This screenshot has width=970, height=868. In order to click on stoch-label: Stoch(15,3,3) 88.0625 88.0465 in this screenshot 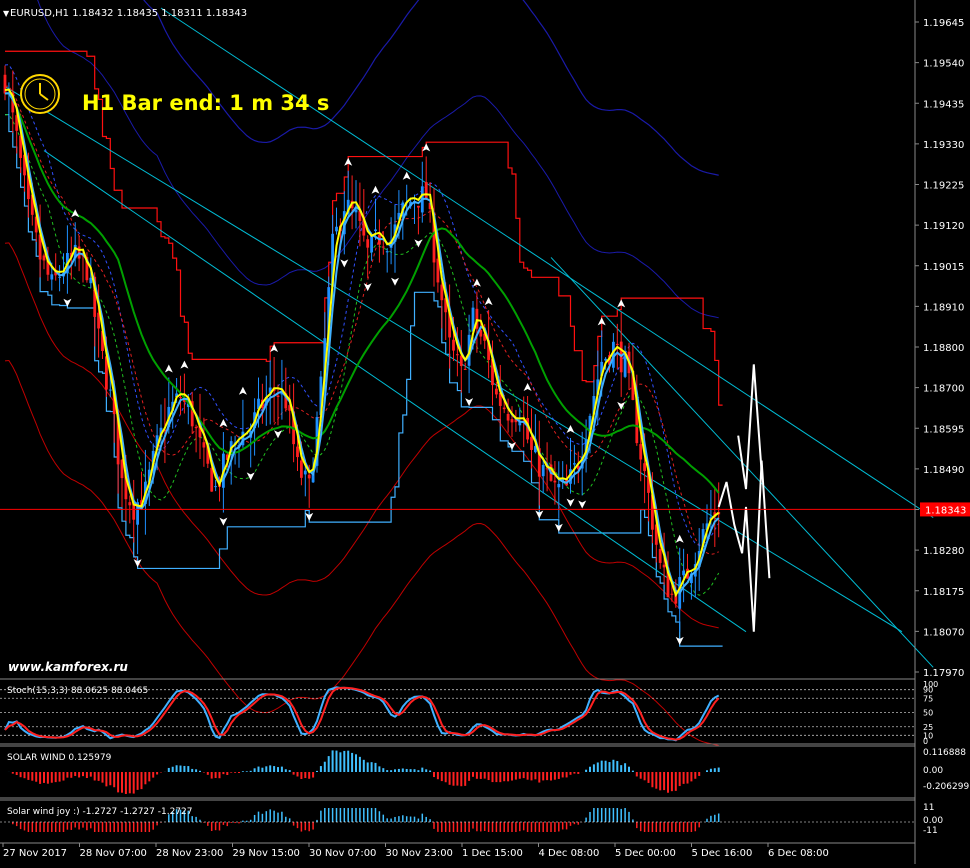, I will do `click(77, 691)`.